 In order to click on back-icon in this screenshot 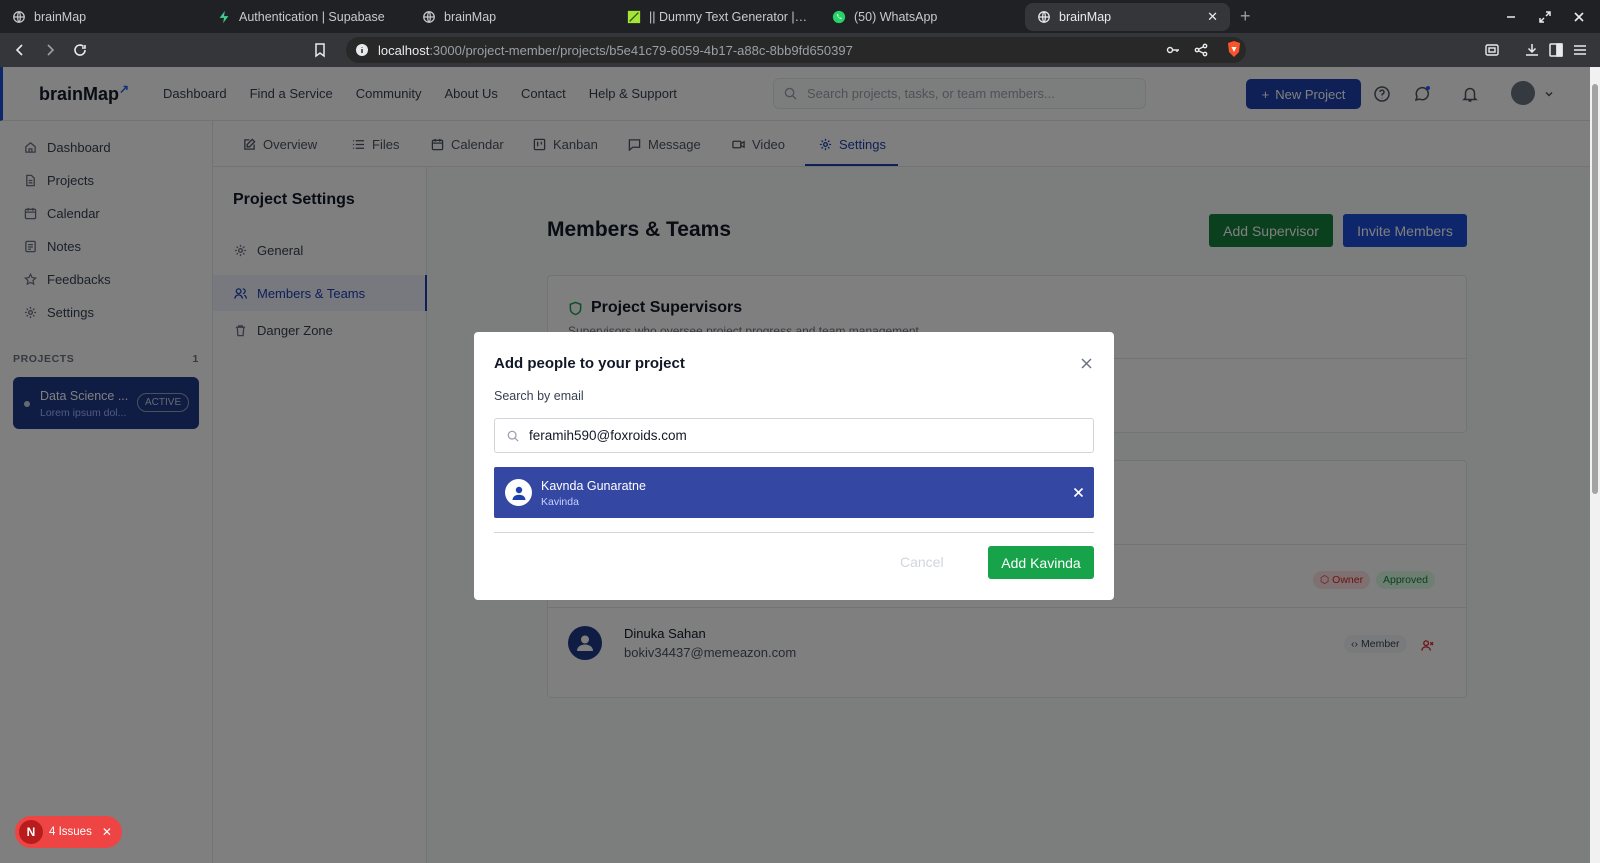, I will do `click(20, 50)`.